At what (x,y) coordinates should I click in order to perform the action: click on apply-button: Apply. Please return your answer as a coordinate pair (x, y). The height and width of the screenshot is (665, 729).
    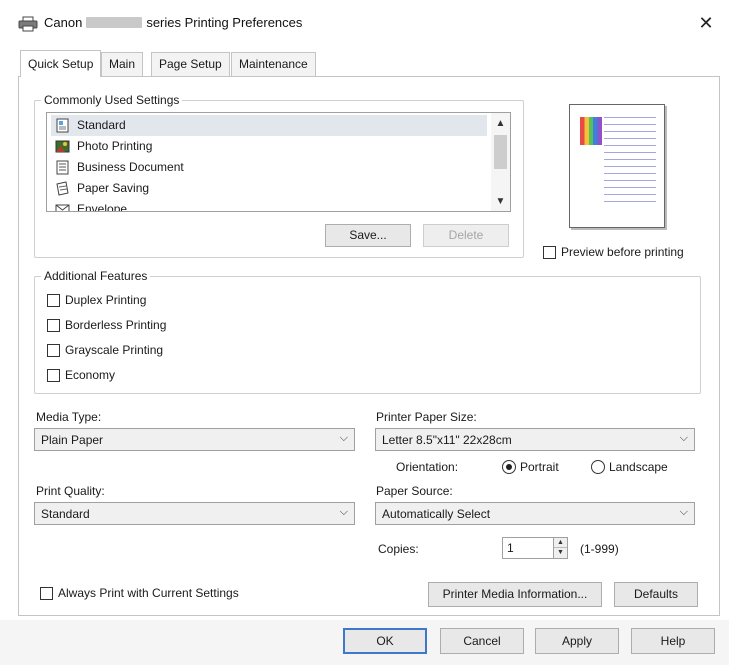
    Looking at the image, I should click on (577, 641).